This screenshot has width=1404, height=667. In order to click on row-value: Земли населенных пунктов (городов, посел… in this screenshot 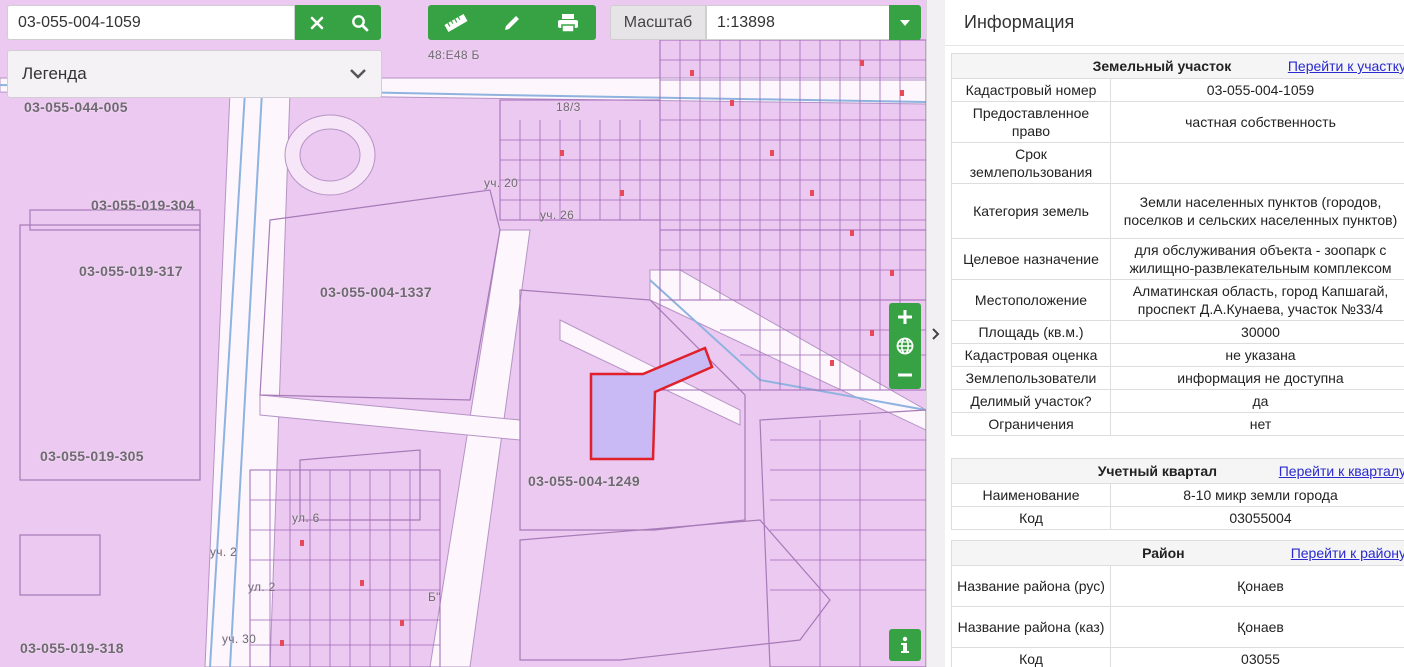, I will do `click(1257, 211)`.